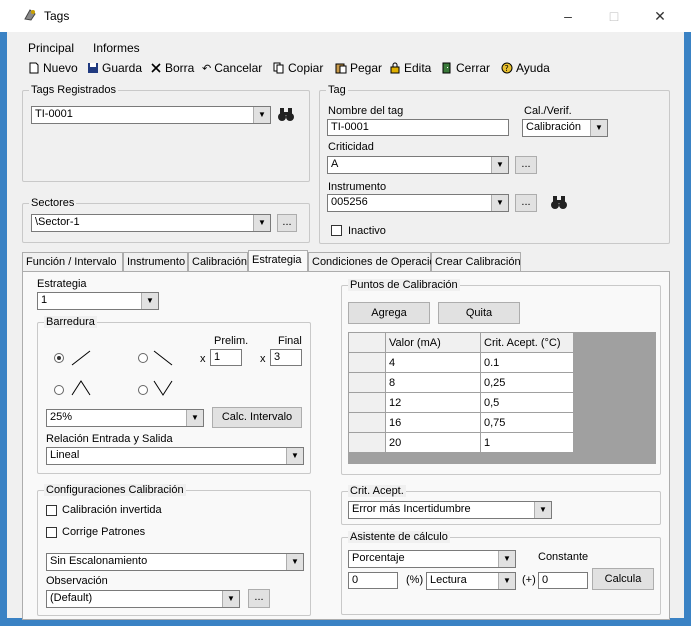 This screenshot has height=626, width=691. I want to click on table-row: 4 0.1, so click(461, 362).